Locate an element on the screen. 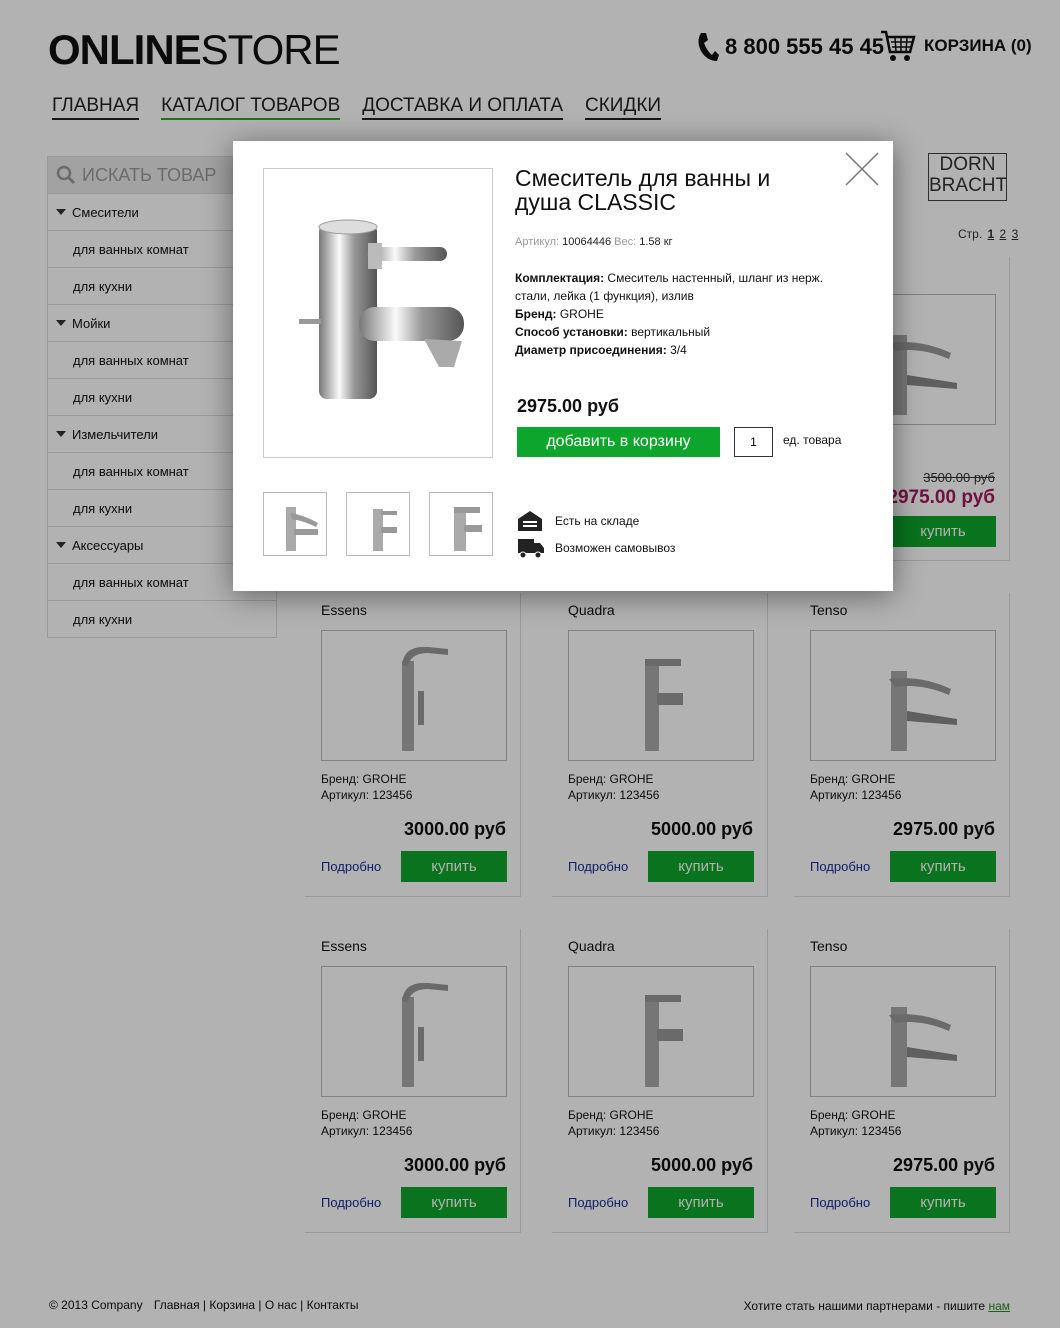 This screenshot has height=1328, width=1060. spec-key: Бренд: is located at coordinates (536, 314).